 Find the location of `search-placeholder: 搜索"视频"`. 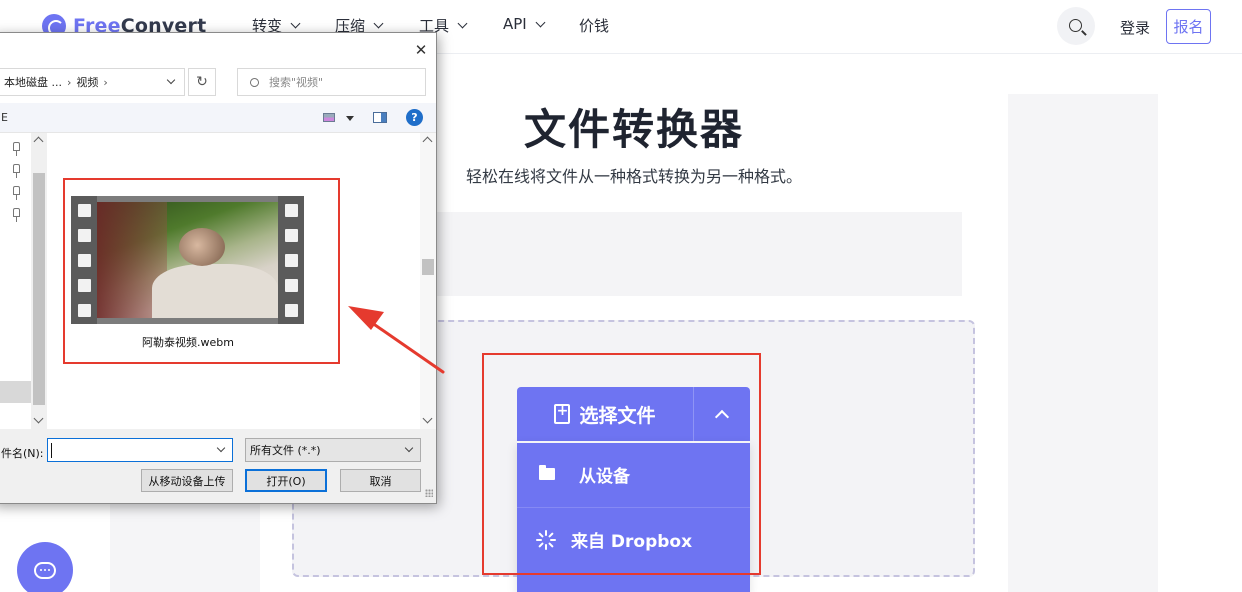

search-placeholder: 搜索"视频" is located at coordinates (296, 82).